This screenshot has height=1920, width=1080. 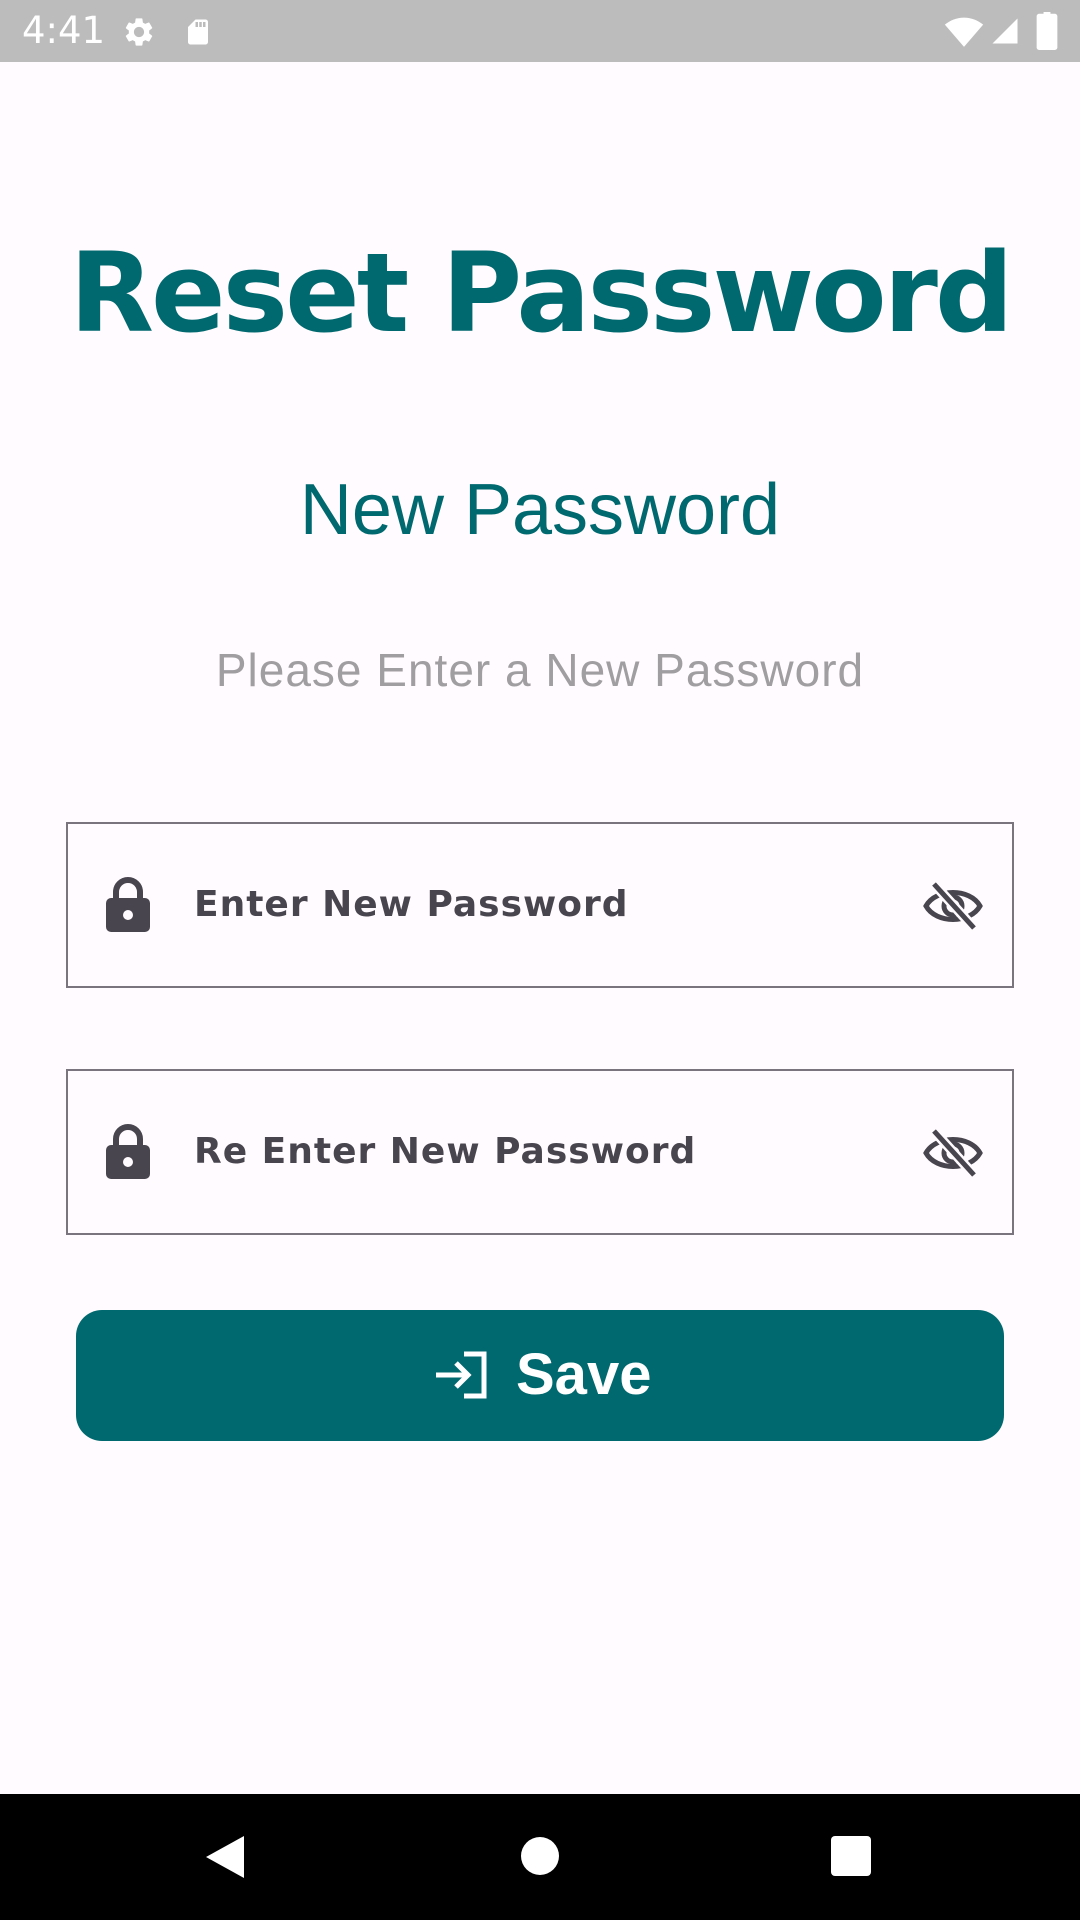 What do you see at coordinates (139, 32) in the screenshot?
I see `settings-icon` at bounding box center [139, 32].